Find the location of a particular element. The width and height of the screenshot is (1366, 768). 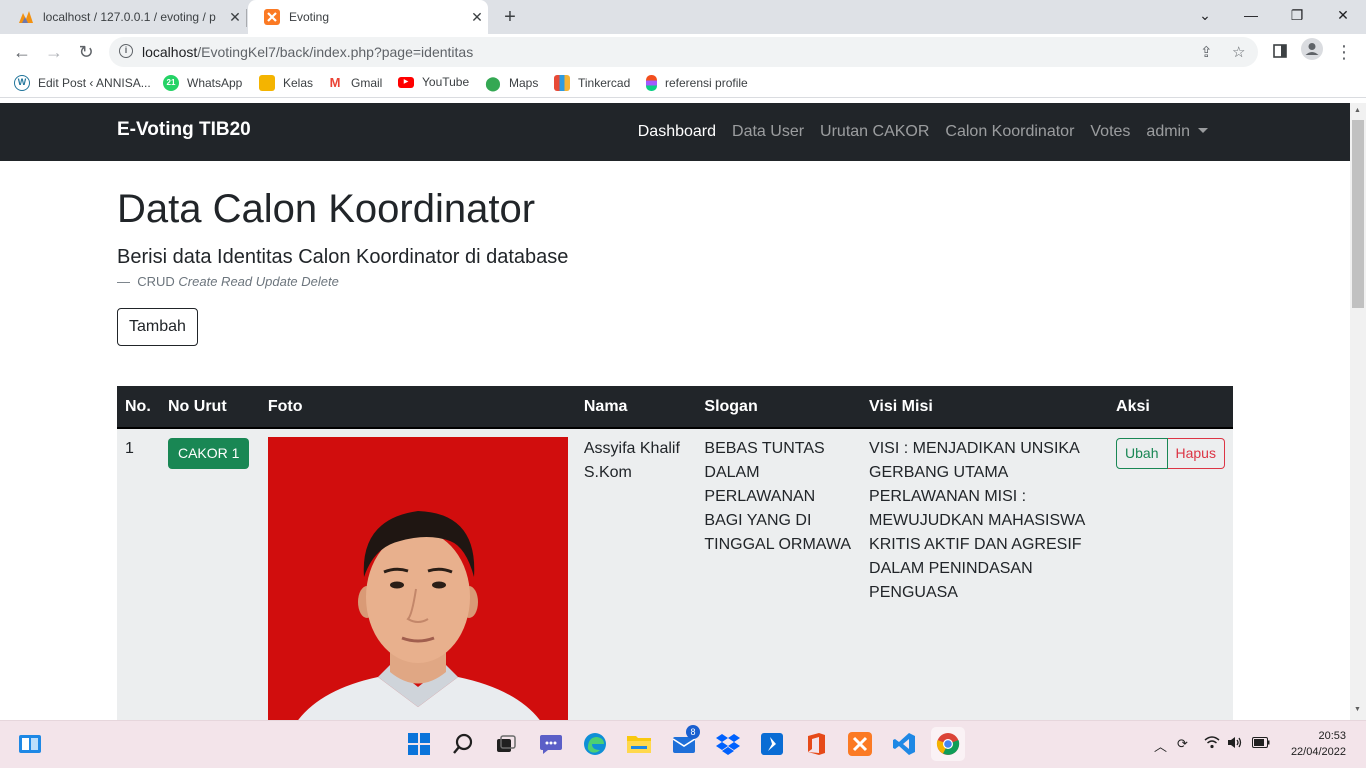

vscode-icon is located at coordinates (904, 744).